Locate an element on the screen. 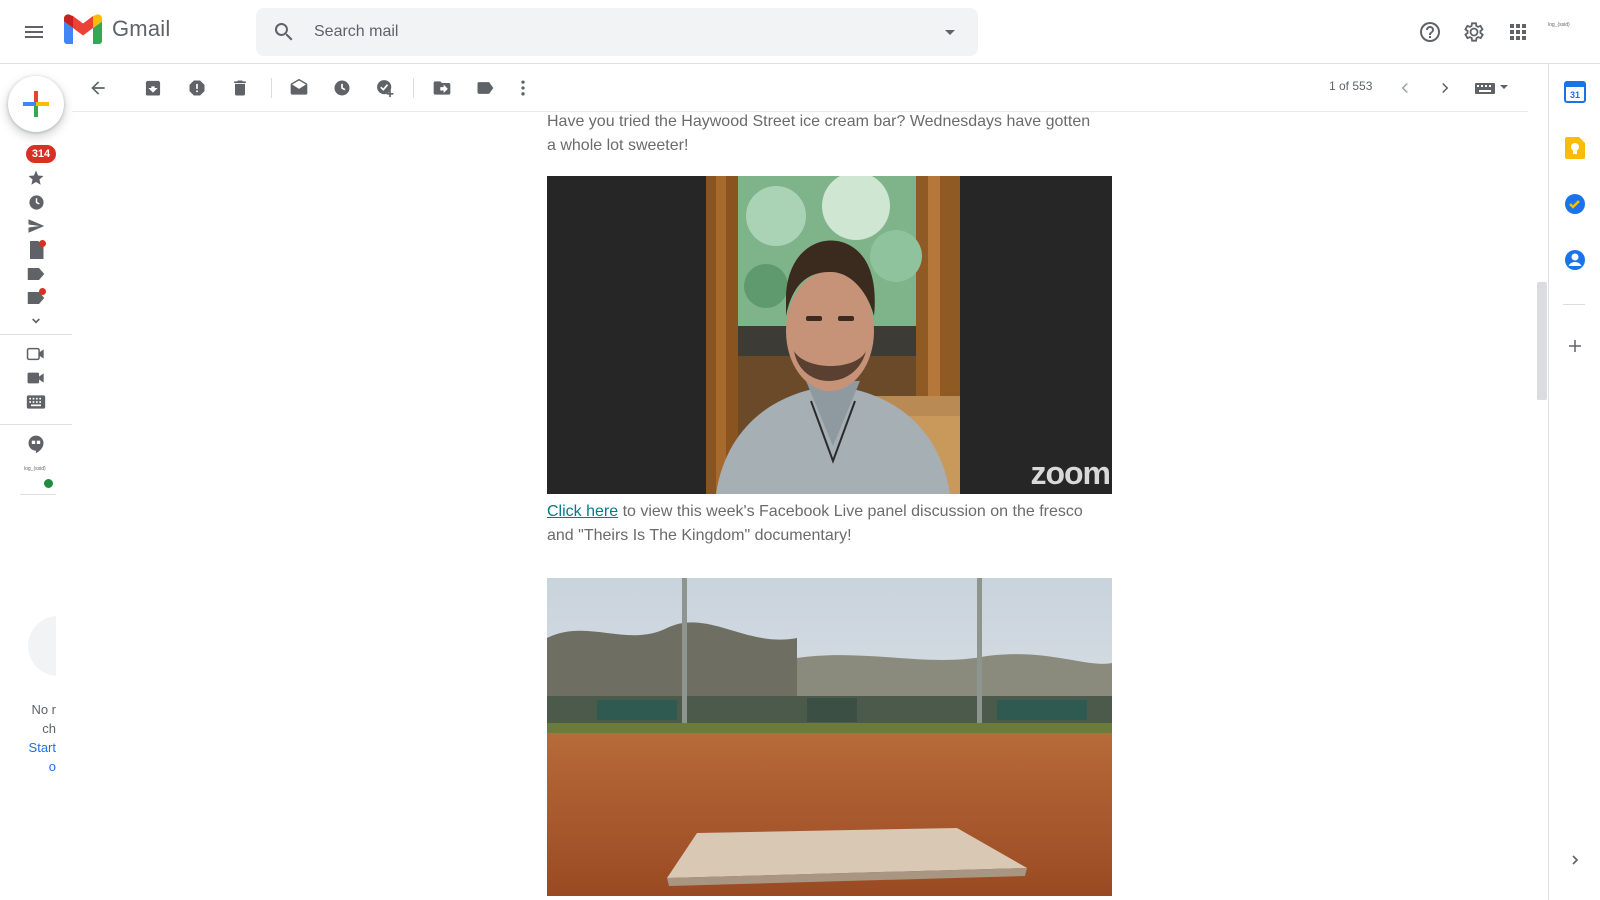 This screenshot has width=1600, height=900. delete-button is located at coordinates (240, 88).